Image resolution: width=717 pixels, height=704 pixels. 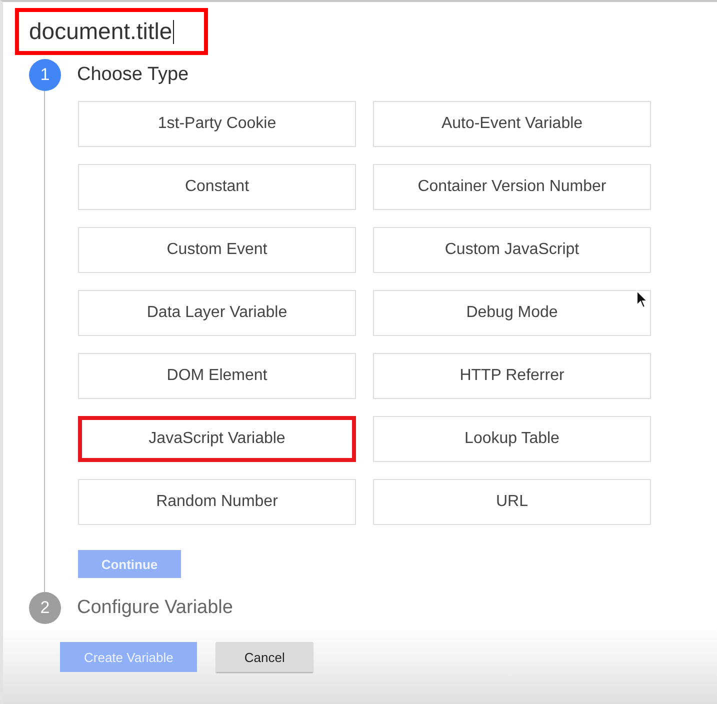 I want to click on variable-type-option: Custom Event, so click(x=217, y=250).